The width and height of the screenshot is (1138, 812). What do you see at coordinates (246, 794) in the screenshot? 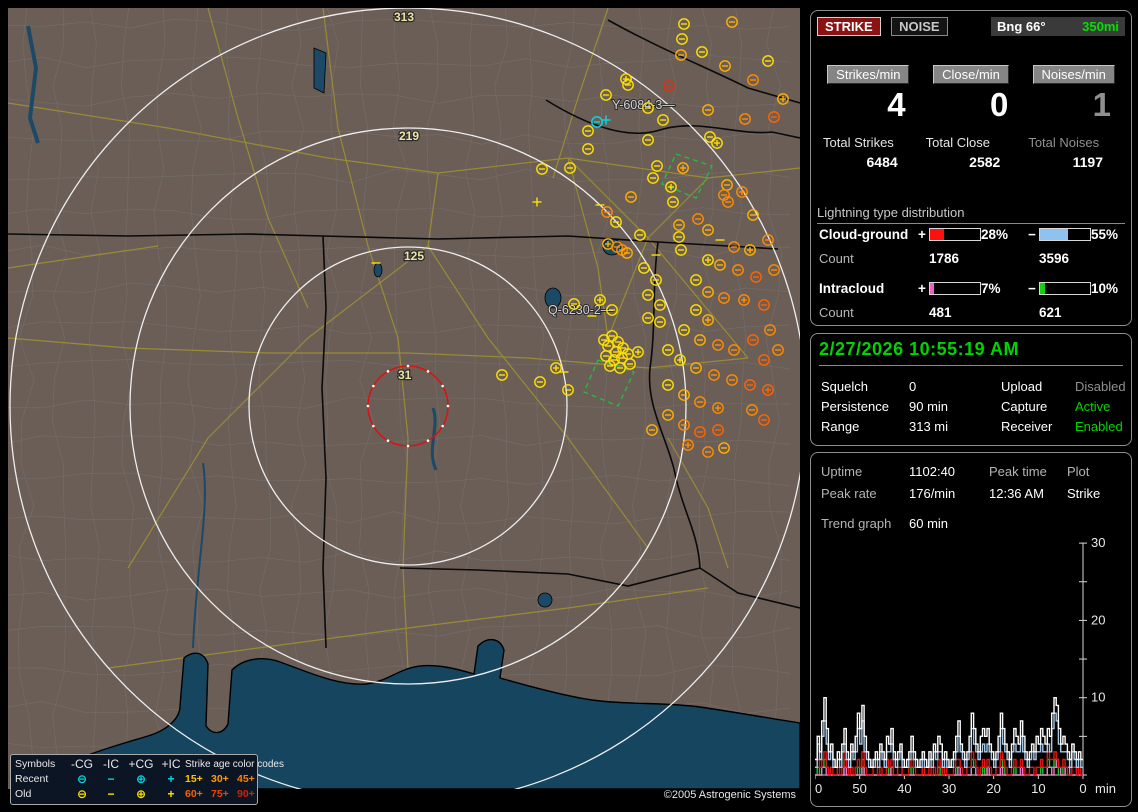
I see `age-90: 90+` at bounding box center [246, 794].